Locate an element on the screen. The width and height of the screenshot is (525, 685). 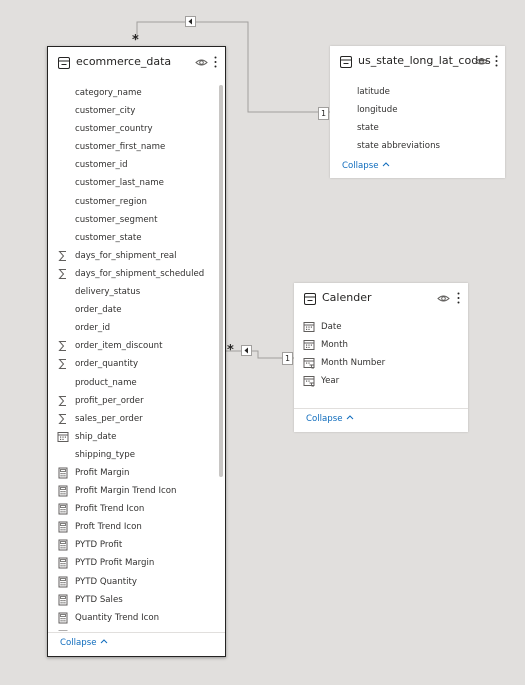
field-list: Date Month Month Number Year is located at coordinates (381, 355).